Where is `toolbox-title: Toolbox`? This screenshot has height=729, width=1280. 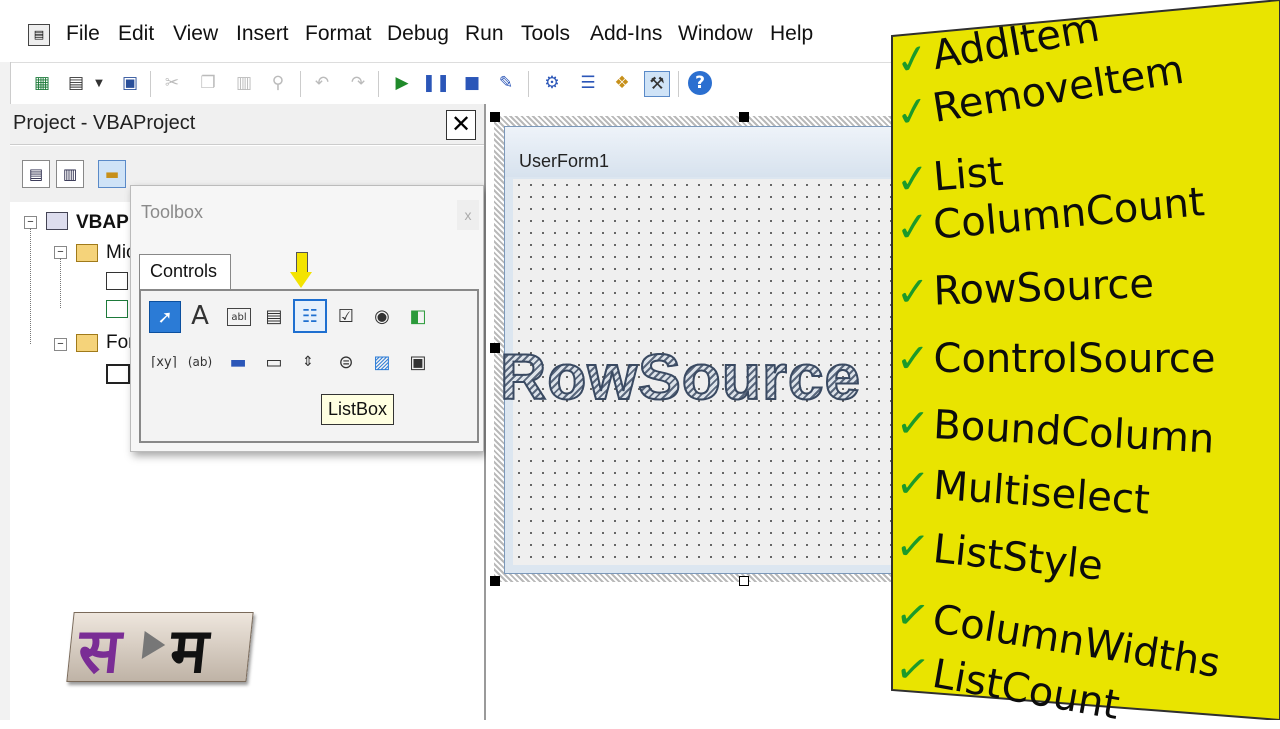 toolbox-title: Toolbox is located at coordinates (172, 212).